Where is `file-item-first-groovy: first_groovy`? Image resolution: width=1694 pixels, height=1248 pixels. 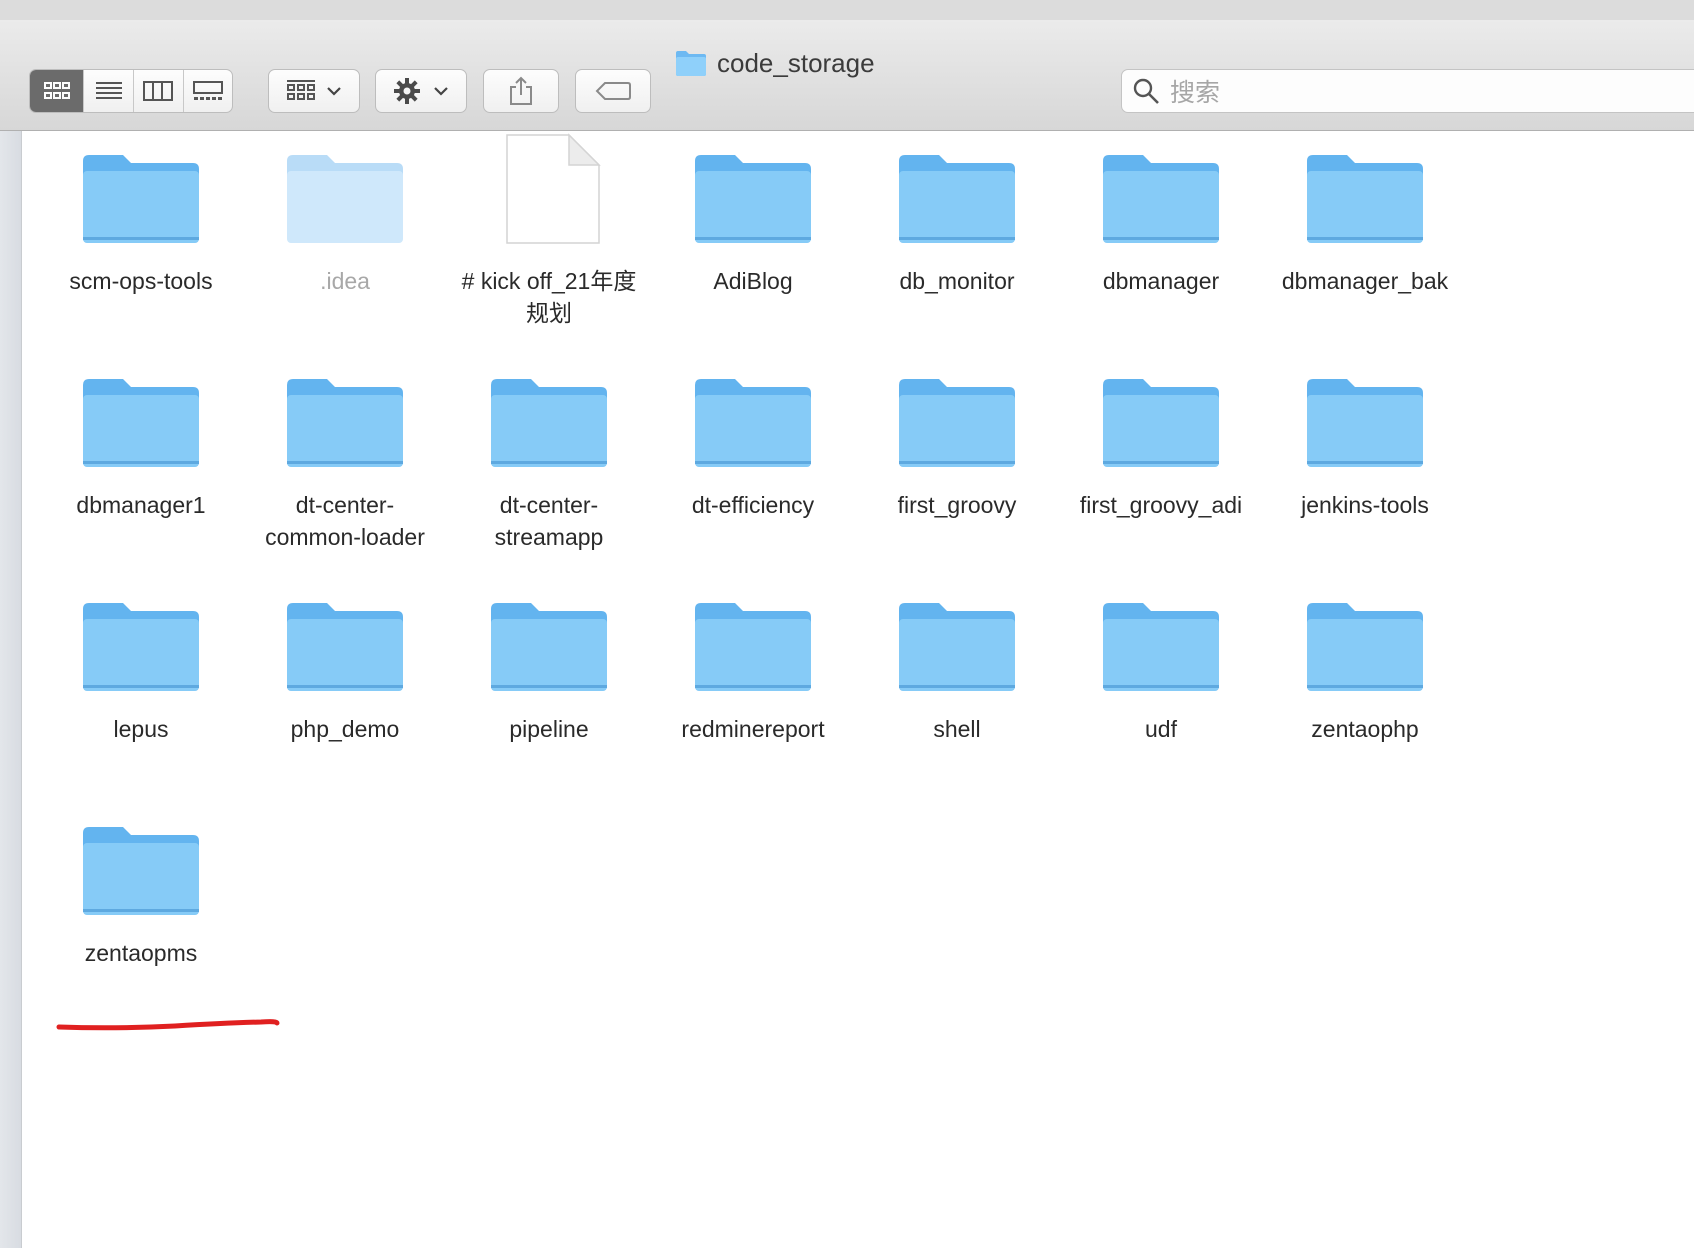
file-item-first-groovy: first_groovy is located at coordinates (957, 446).